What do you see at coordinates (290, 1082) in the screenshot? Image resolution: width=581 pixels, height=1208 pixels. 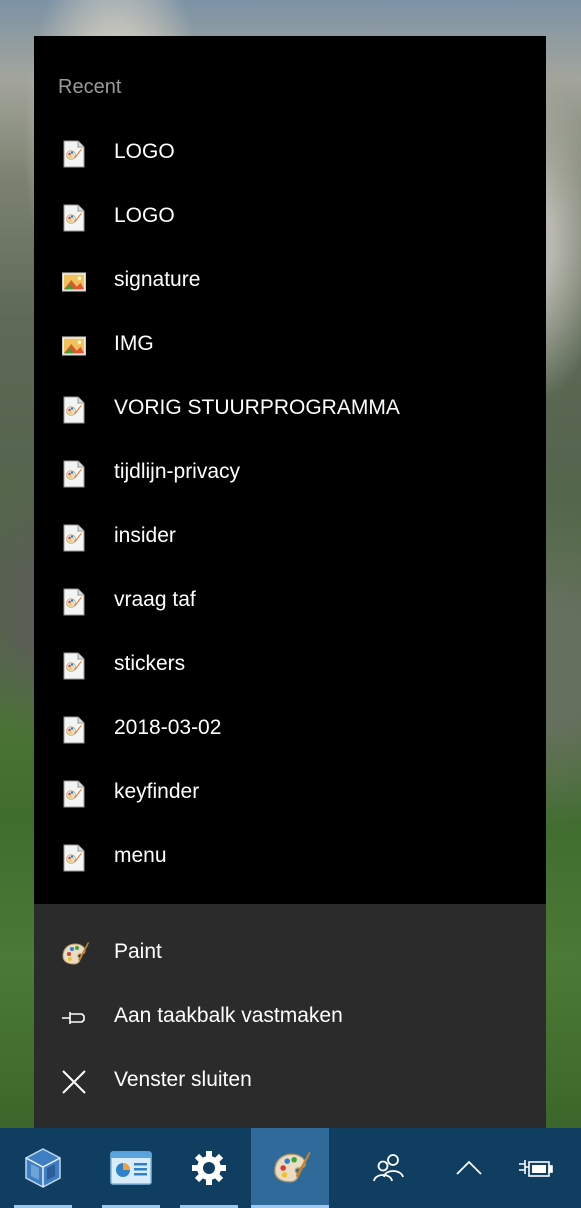 I see `close-window-action: Venster sluiten` at bounding box center [290, 1082].